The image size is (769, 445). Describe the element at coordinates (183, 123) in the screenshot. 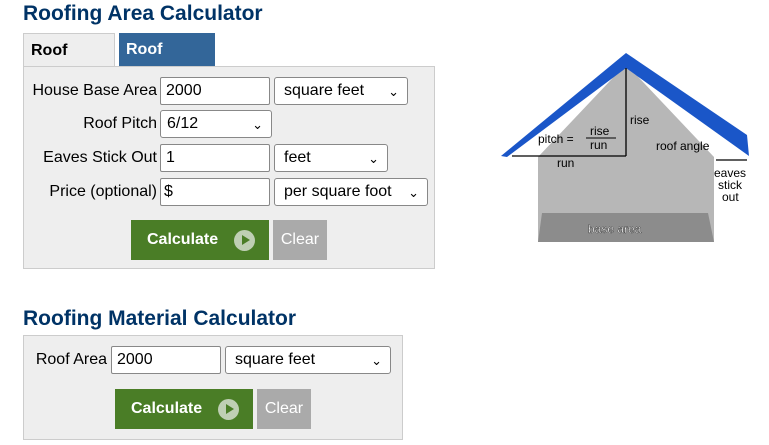

I see `roof-pitch-value: 6/12` at that location.